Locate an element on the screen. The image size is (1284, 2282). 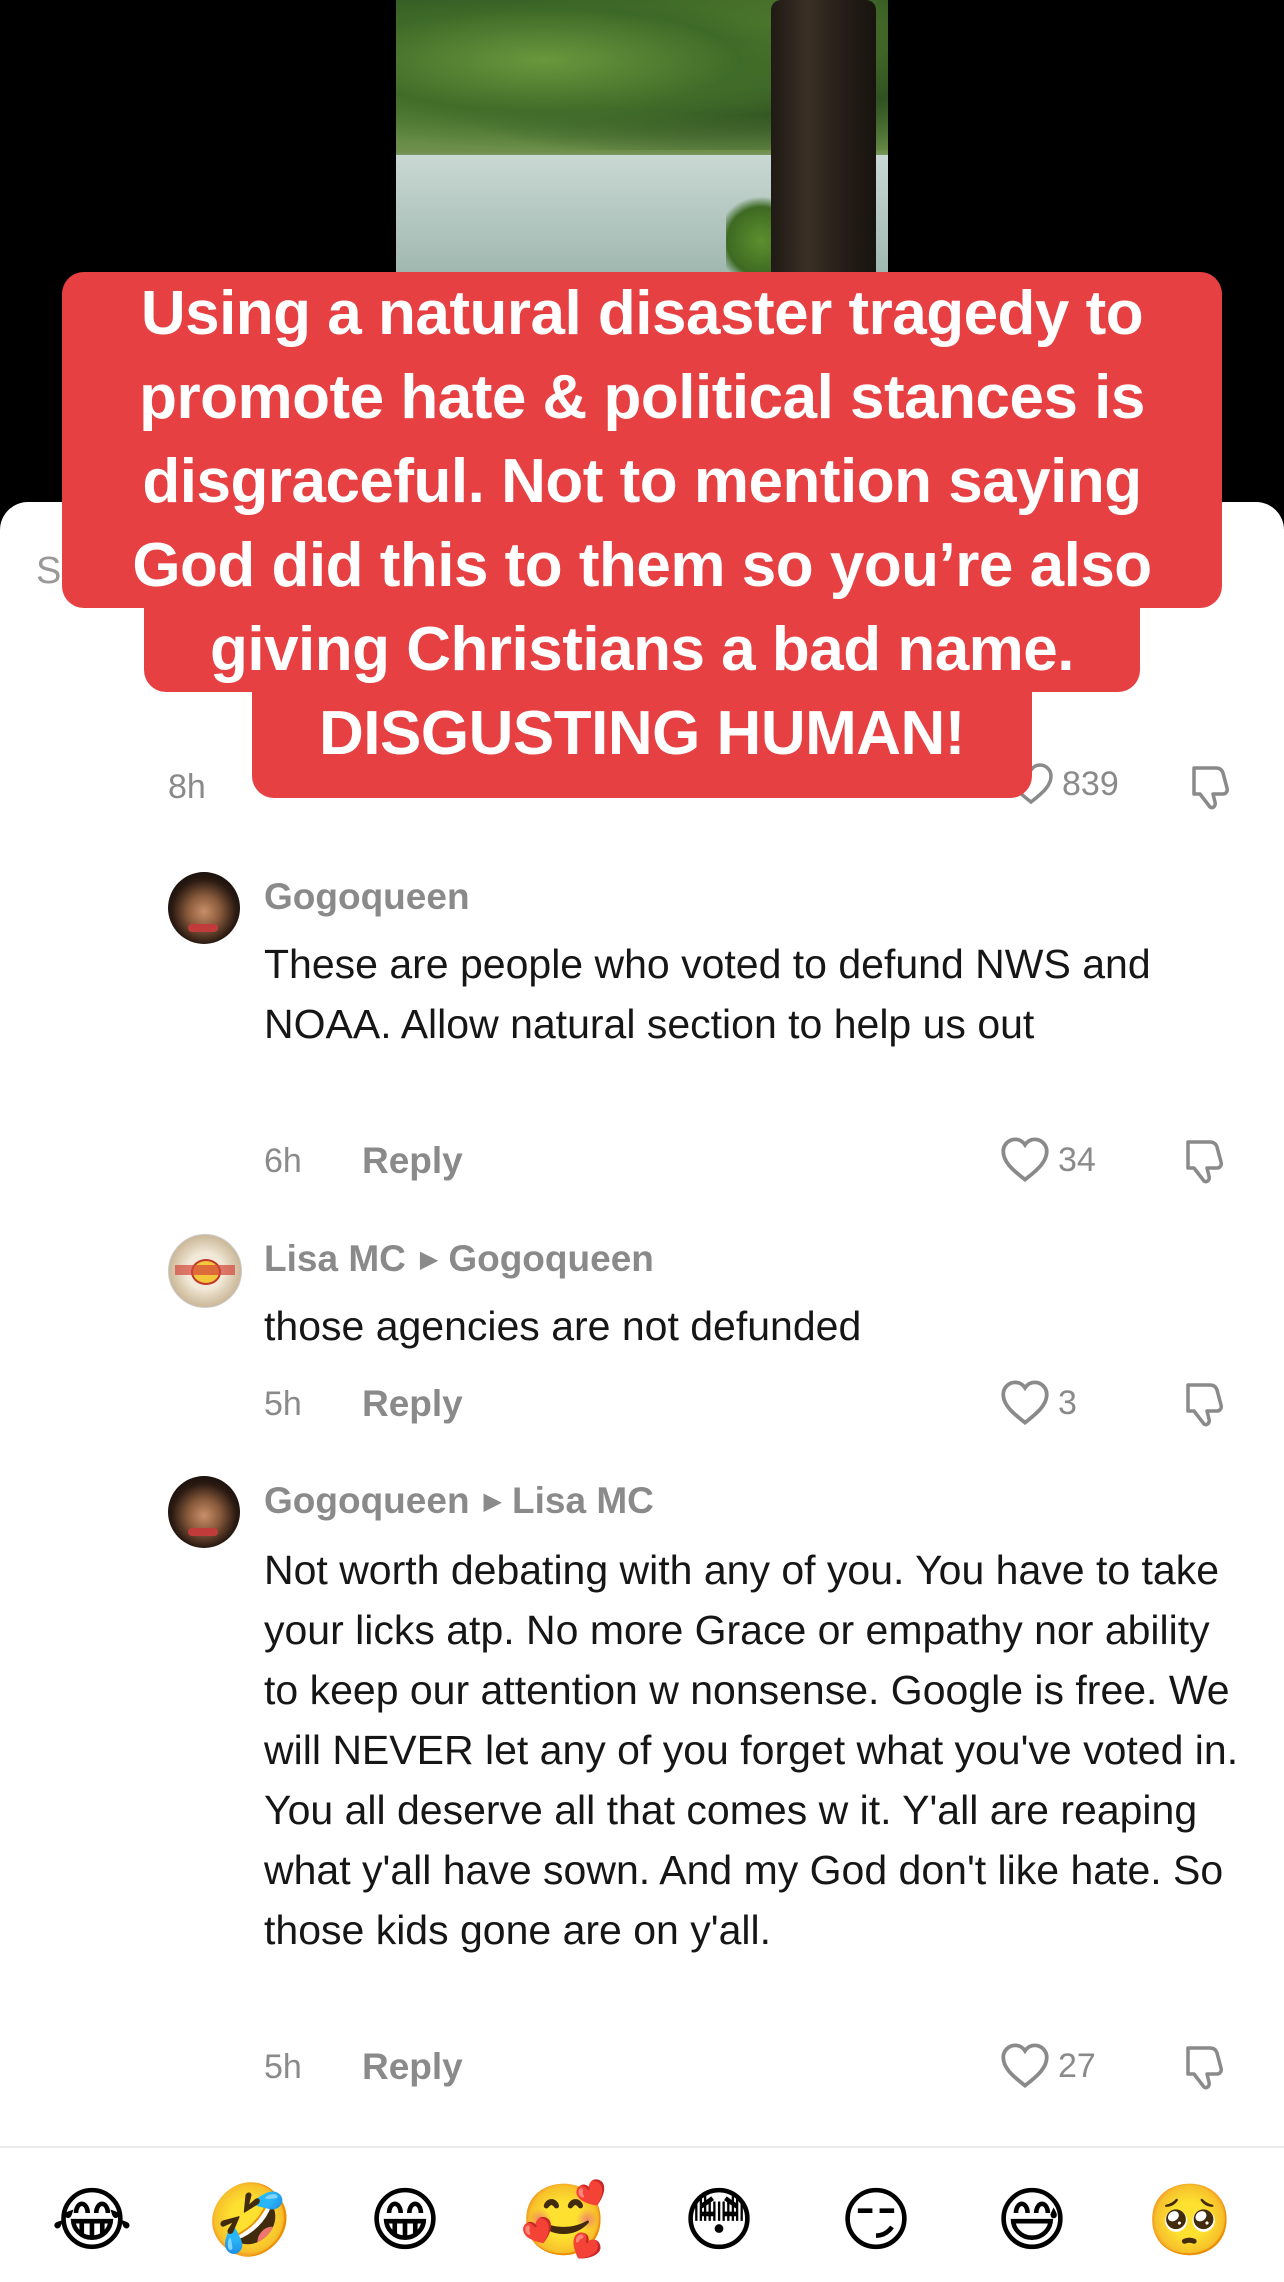
like-button: 3 is located at coordinates (1038, 1403).